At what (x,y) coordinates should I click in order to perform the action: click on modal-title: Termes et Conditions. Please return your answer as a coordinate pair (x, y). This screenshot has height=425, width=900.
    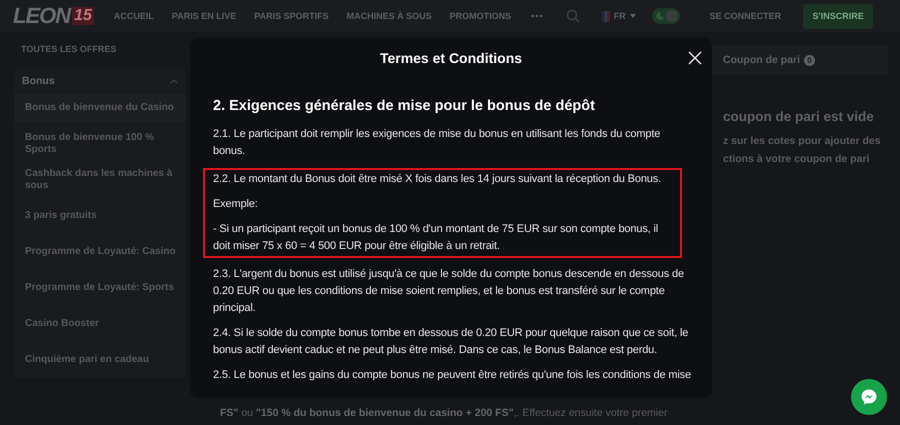
    Looking at the image, I should click on (451, 58).